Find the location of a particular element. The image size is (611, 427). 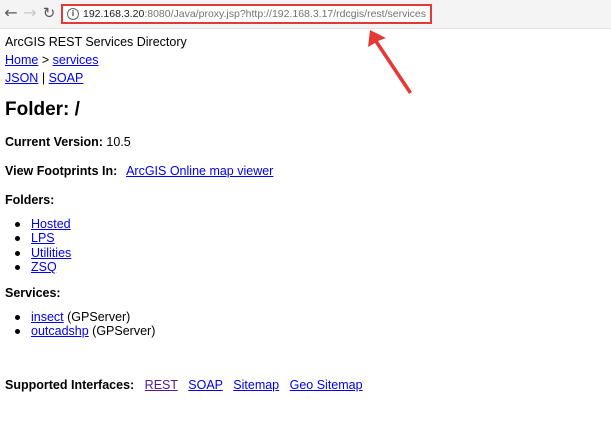

json-link: JSON is located at coordinates (21, 78).